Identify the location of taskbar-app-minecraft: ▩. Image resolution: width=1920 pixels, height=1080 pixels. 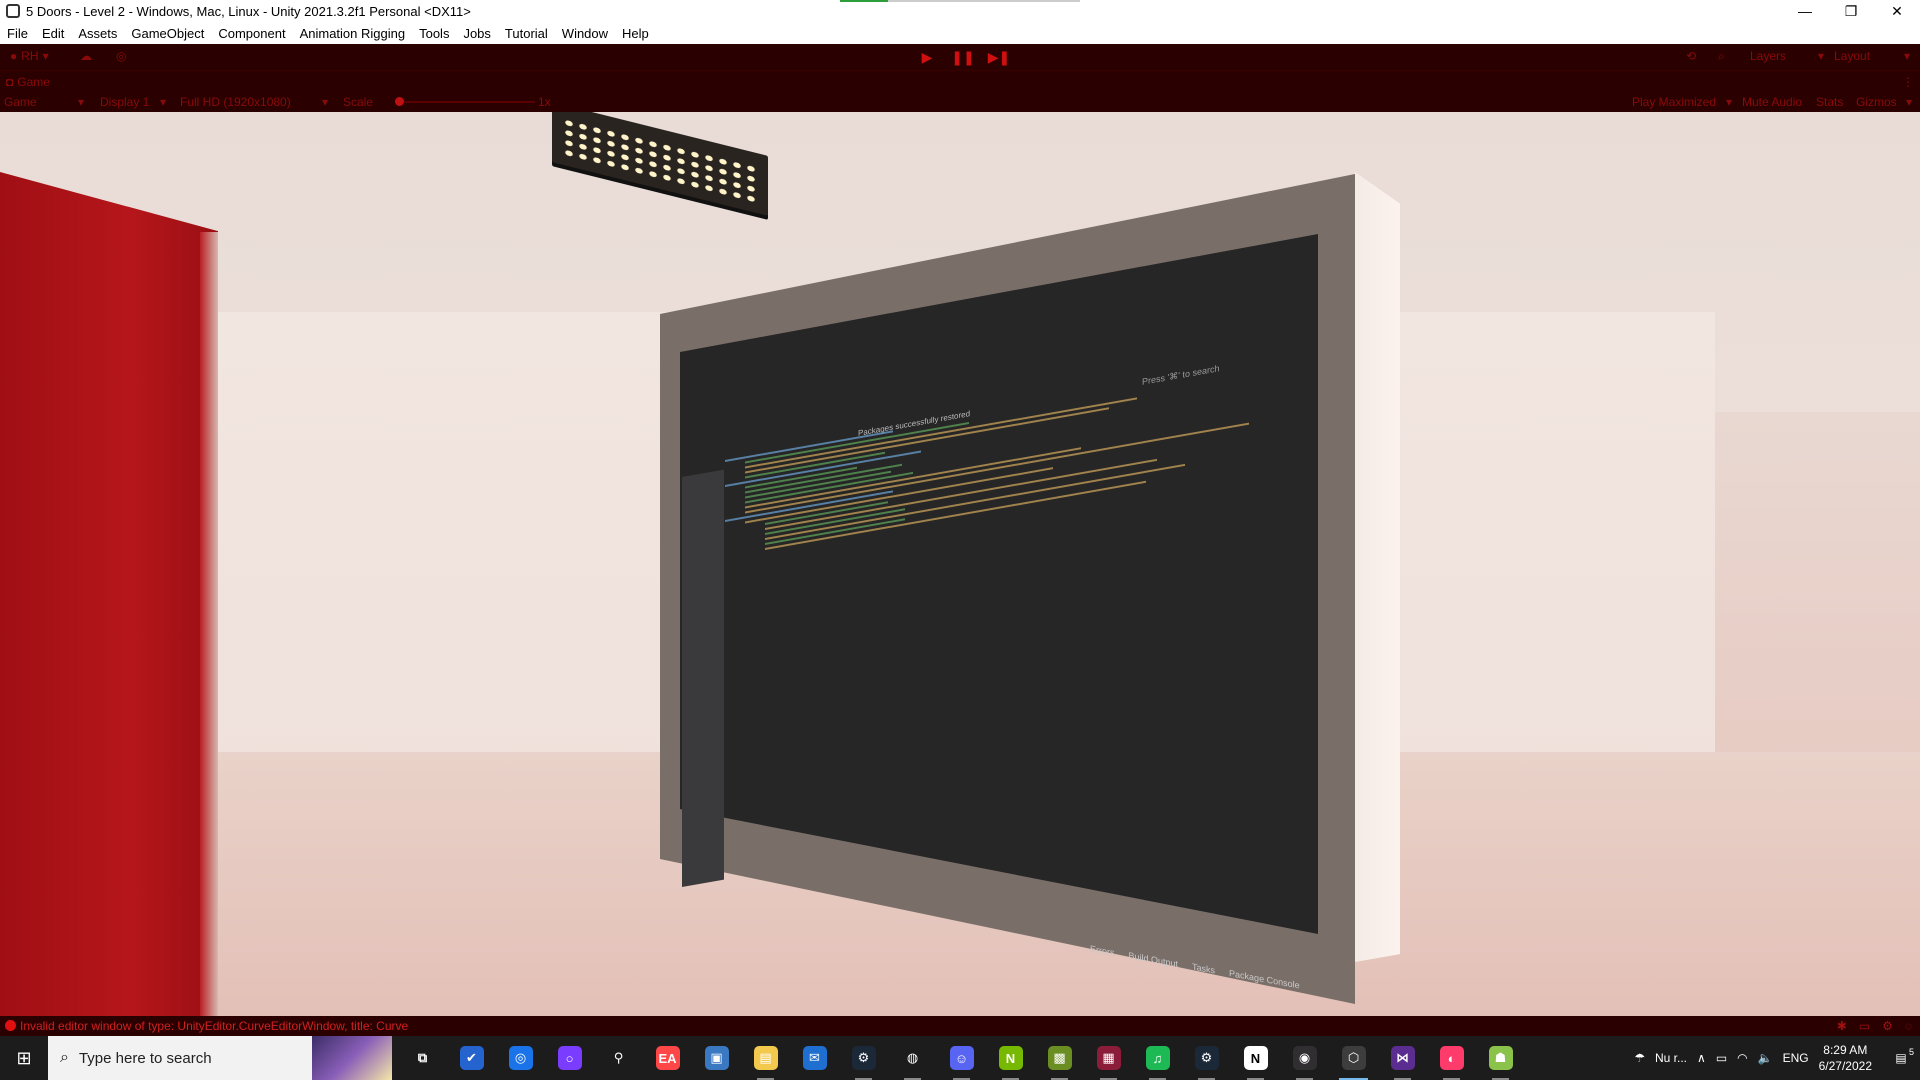
(1059, 1058).